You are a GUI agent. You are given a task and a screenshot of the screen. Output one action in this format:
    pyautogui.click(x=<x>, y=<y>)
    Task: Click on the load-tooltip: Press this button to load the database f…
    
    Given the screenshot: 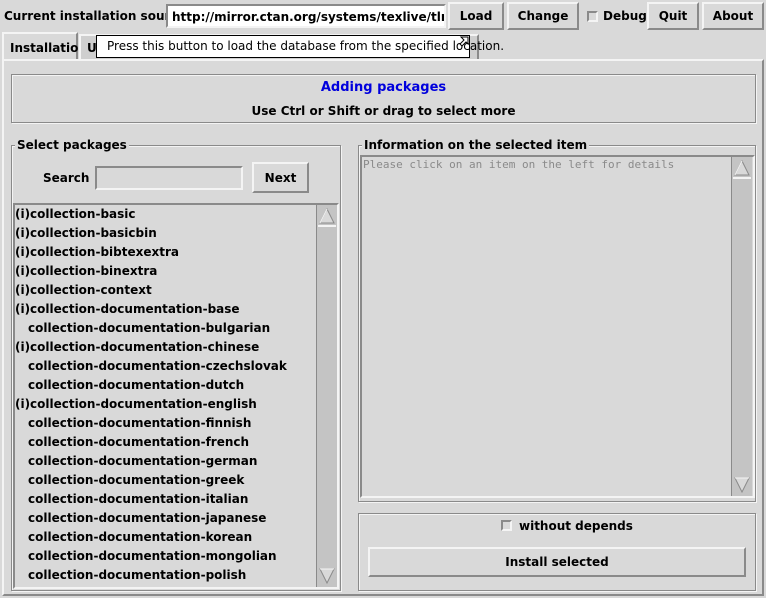 What is the action you would take?
    pyautogui.click(x=300, y=46)
    